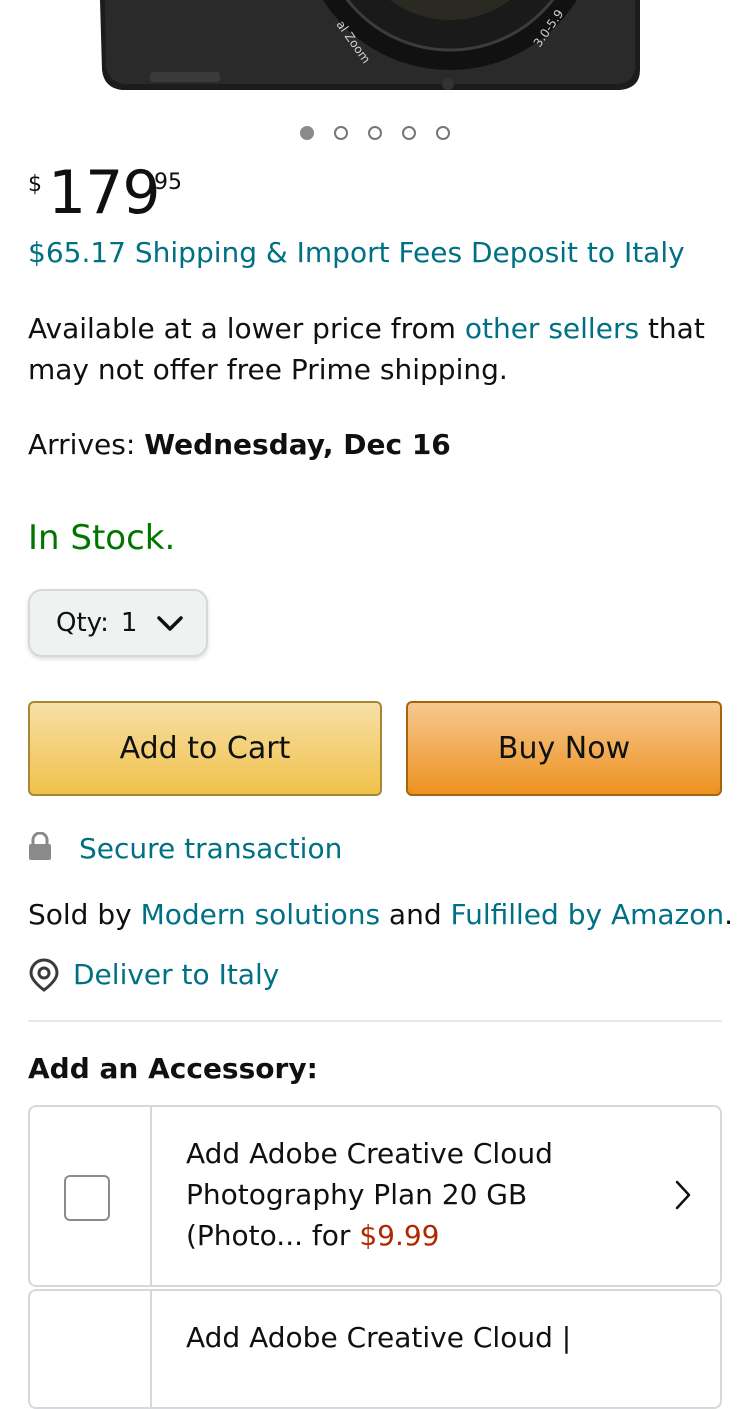 Image resolution: width=750 pixels, height=1409 pixels. I want to click on chevron-down-icon, so click(170, 626).